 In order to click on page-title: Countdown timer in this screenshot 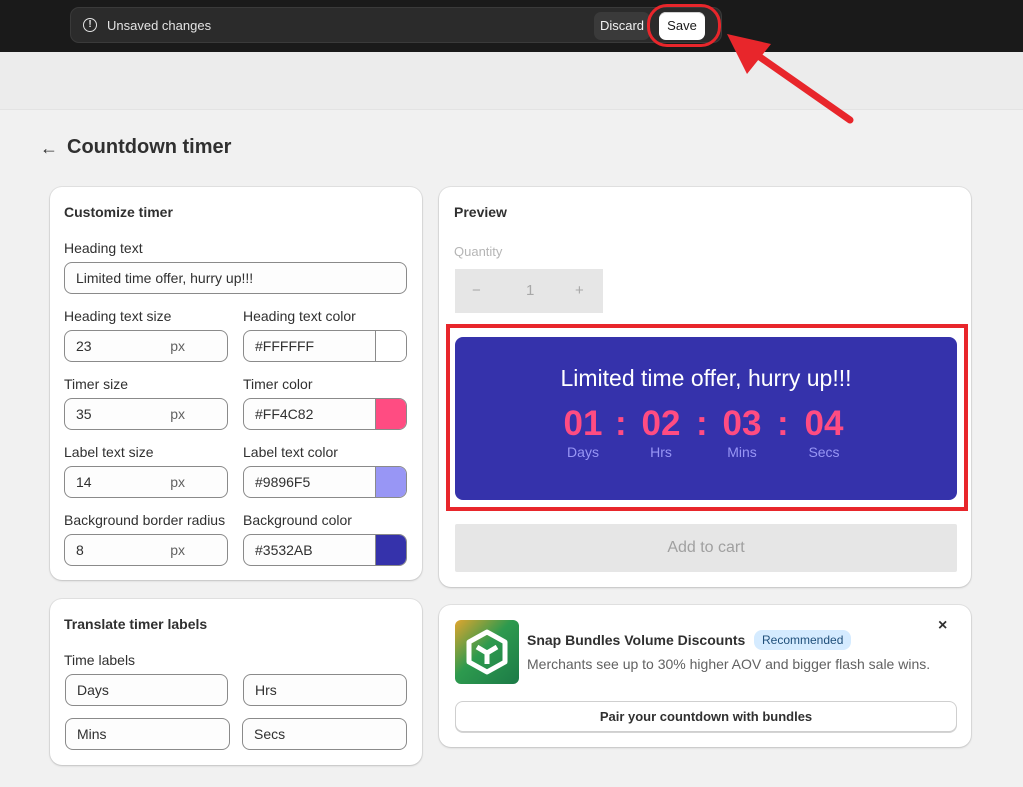, I will do `click(149, 147)`.